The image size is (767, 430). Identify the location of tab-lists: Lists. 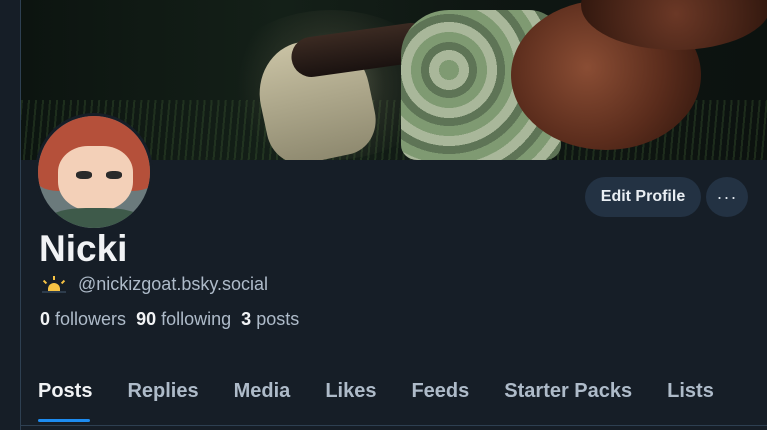
(690, 391).